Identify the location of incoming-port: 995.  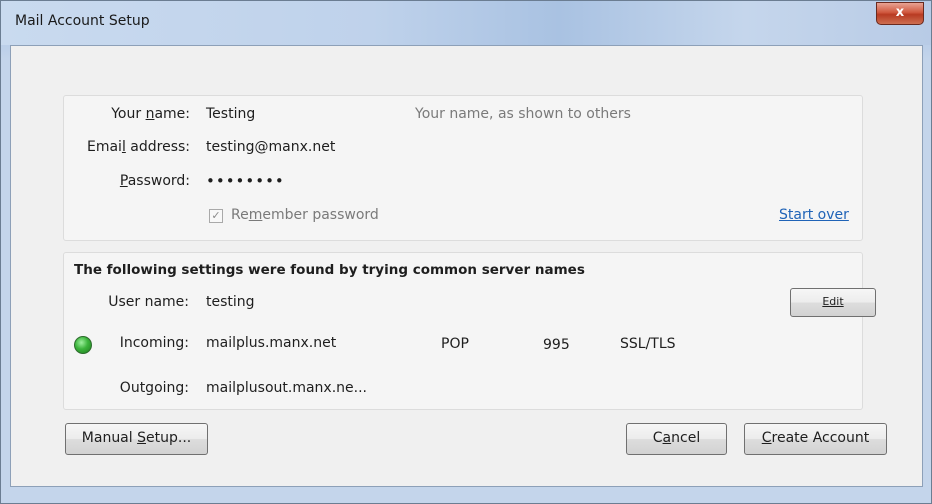
(556, 345).